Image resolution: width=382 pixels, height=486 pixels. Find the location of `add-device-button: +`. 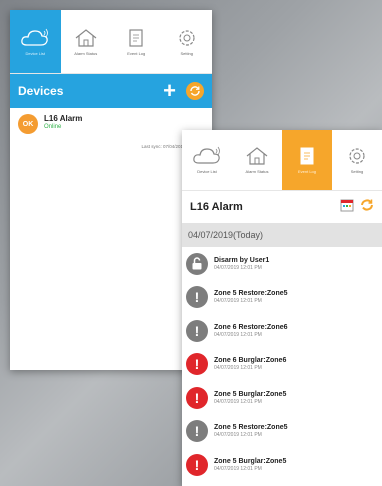

add-device-button: + is located at coordinates (169, 91).